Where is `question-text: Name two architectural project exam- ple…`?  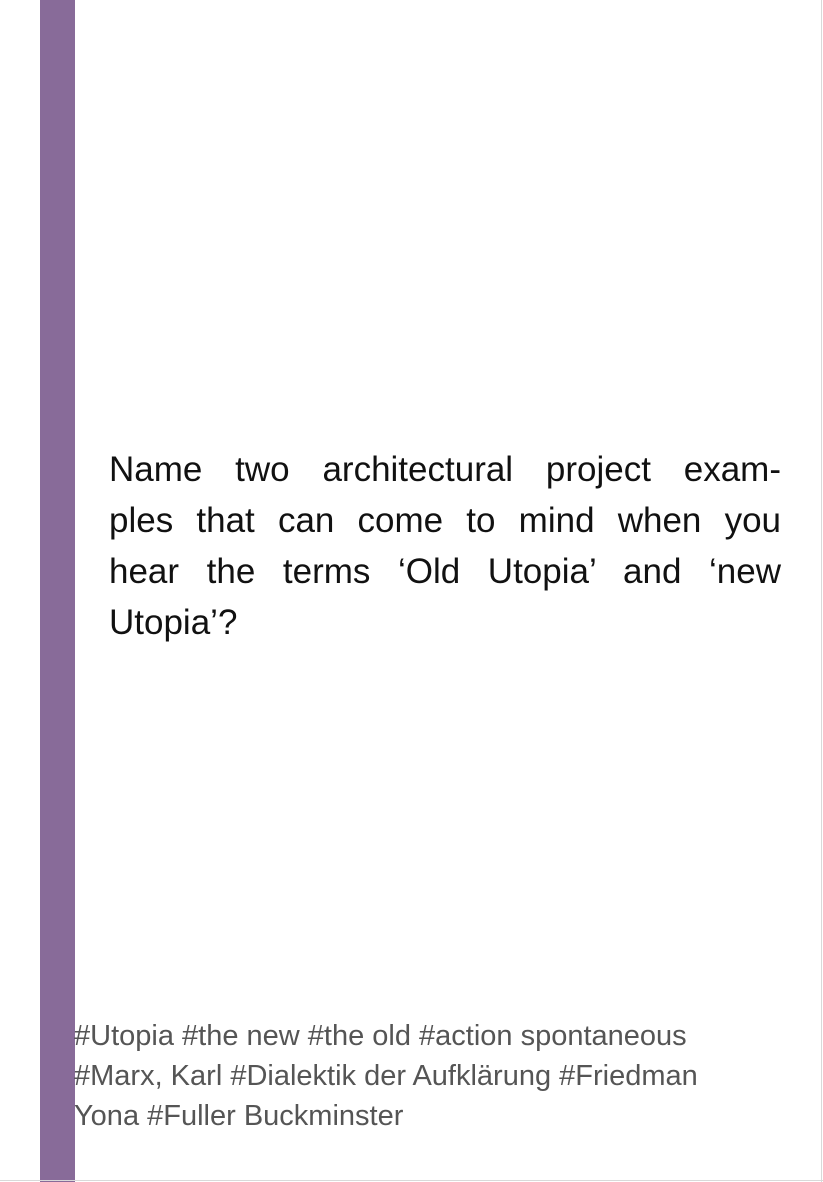 question-text: Name two architectural project exam- ple… is located at coordinates (445, 546).